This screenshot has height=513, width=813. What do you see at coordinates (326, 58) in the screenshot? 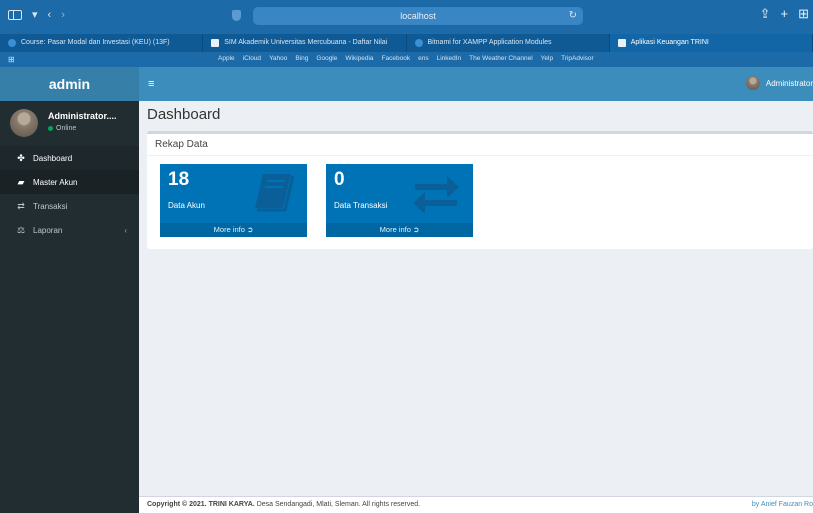
I see `bookmark-link: Google` at bounding box center [326, 58].